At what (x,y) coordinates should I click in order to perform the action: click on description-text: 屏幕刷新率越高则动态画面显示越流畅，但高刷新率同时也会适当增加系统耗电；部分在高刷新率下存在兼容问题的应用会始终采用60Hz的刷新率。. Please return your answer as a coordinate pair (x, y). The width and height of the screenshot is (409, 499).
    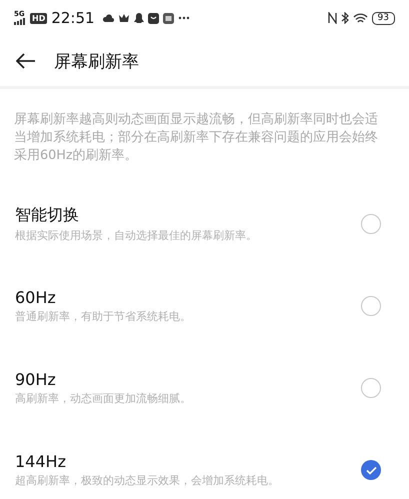
    Looking at the image, I should click on (196, 138).